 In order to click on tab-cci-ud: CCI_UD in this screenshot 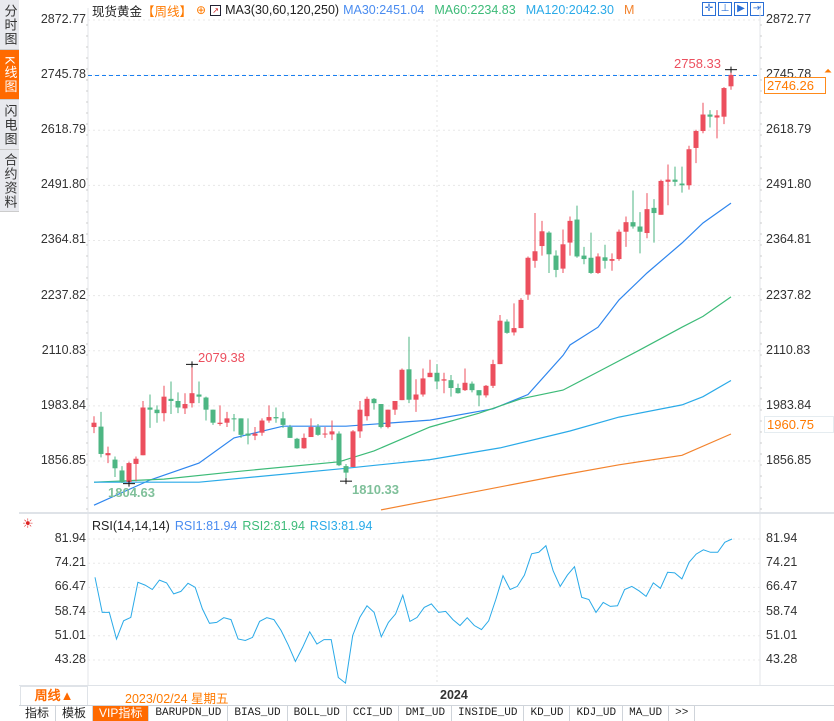, I will do `click(373, 713)`.